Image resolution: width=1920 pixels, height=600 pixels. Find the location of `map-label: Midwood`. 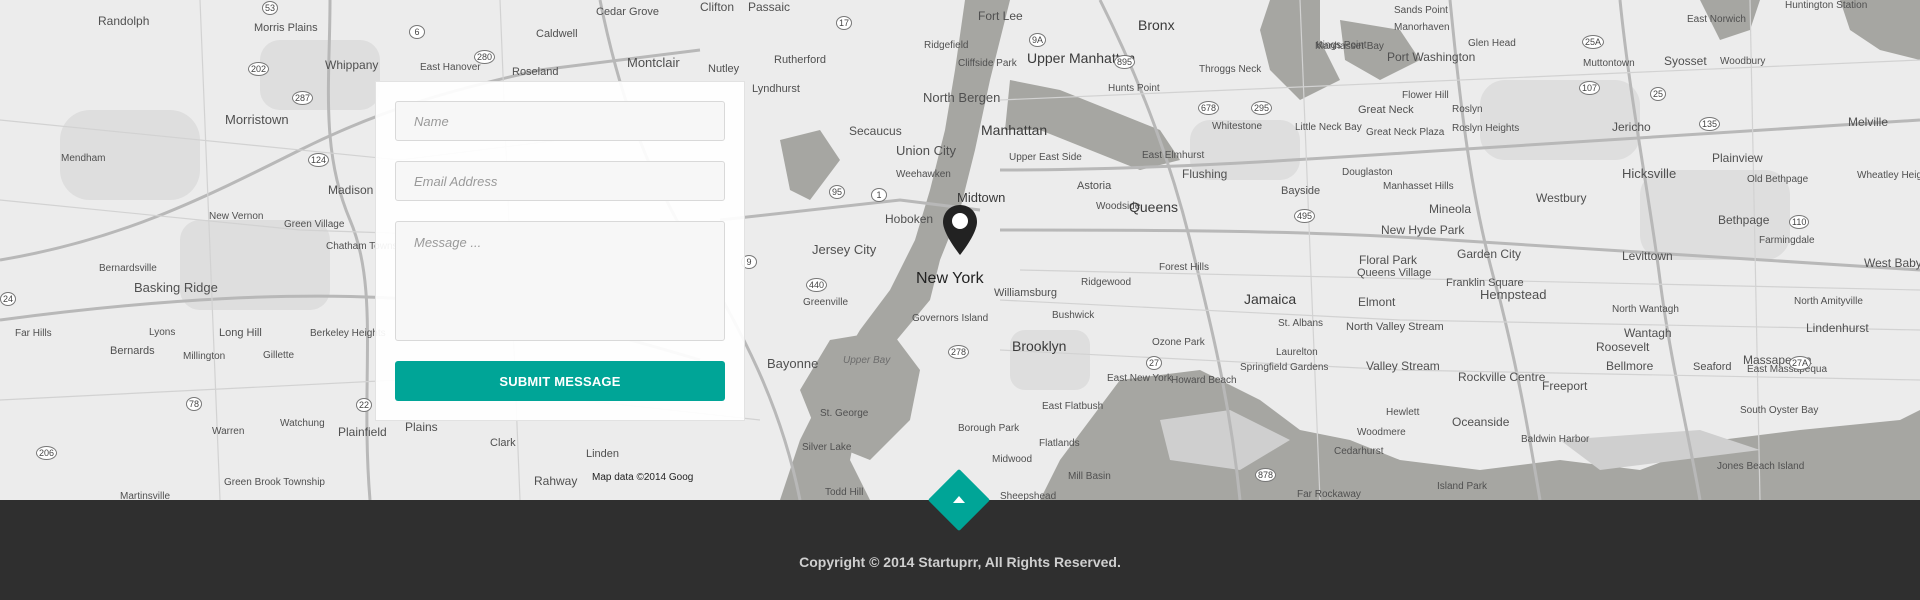

map-label: Midwood is located at coordinates (1012, 459).